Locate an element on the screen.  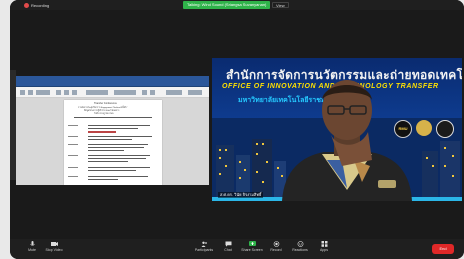
reactions-icon is located at coordinates (300, 244).